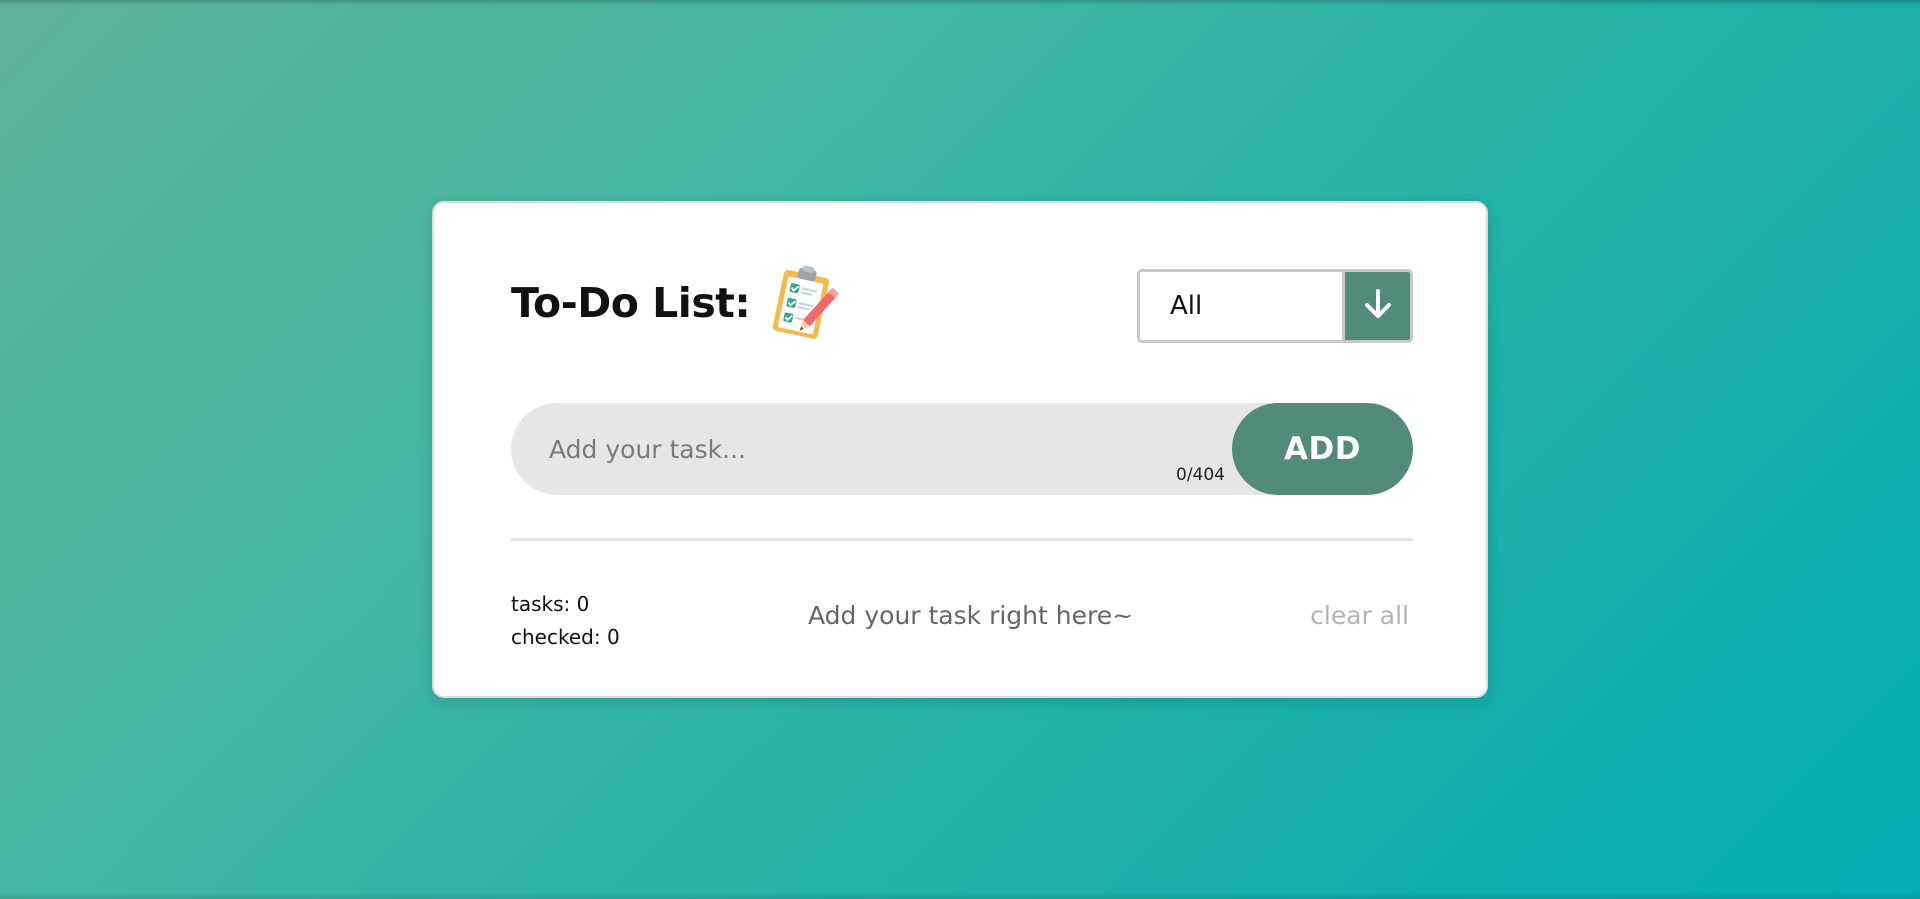  What do you see at coordinates (550, 604) in the screenshot?
I see `tasks-count: tasks: 0` at bounding box center [550, 604].